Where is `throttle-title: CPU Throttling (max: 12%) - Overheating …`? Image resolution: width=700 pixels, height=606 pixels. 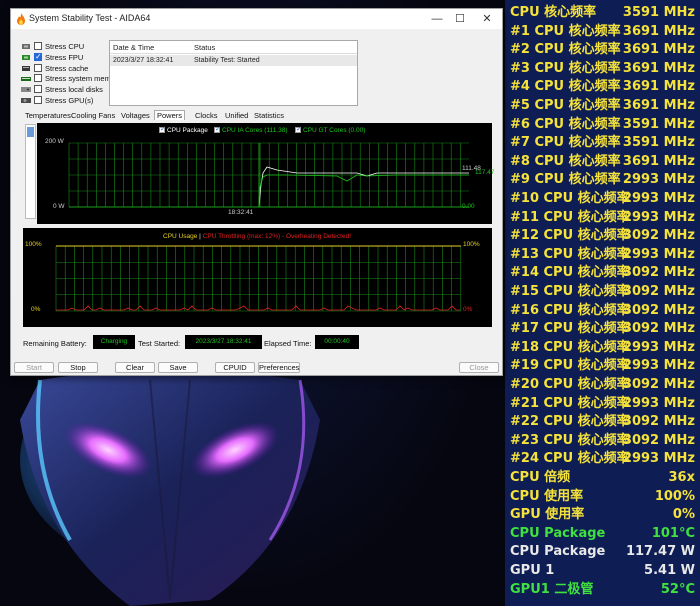 throttle-title: CPU Throttling (max: 12%) - Overheating … is located at coordinates (277, 236).